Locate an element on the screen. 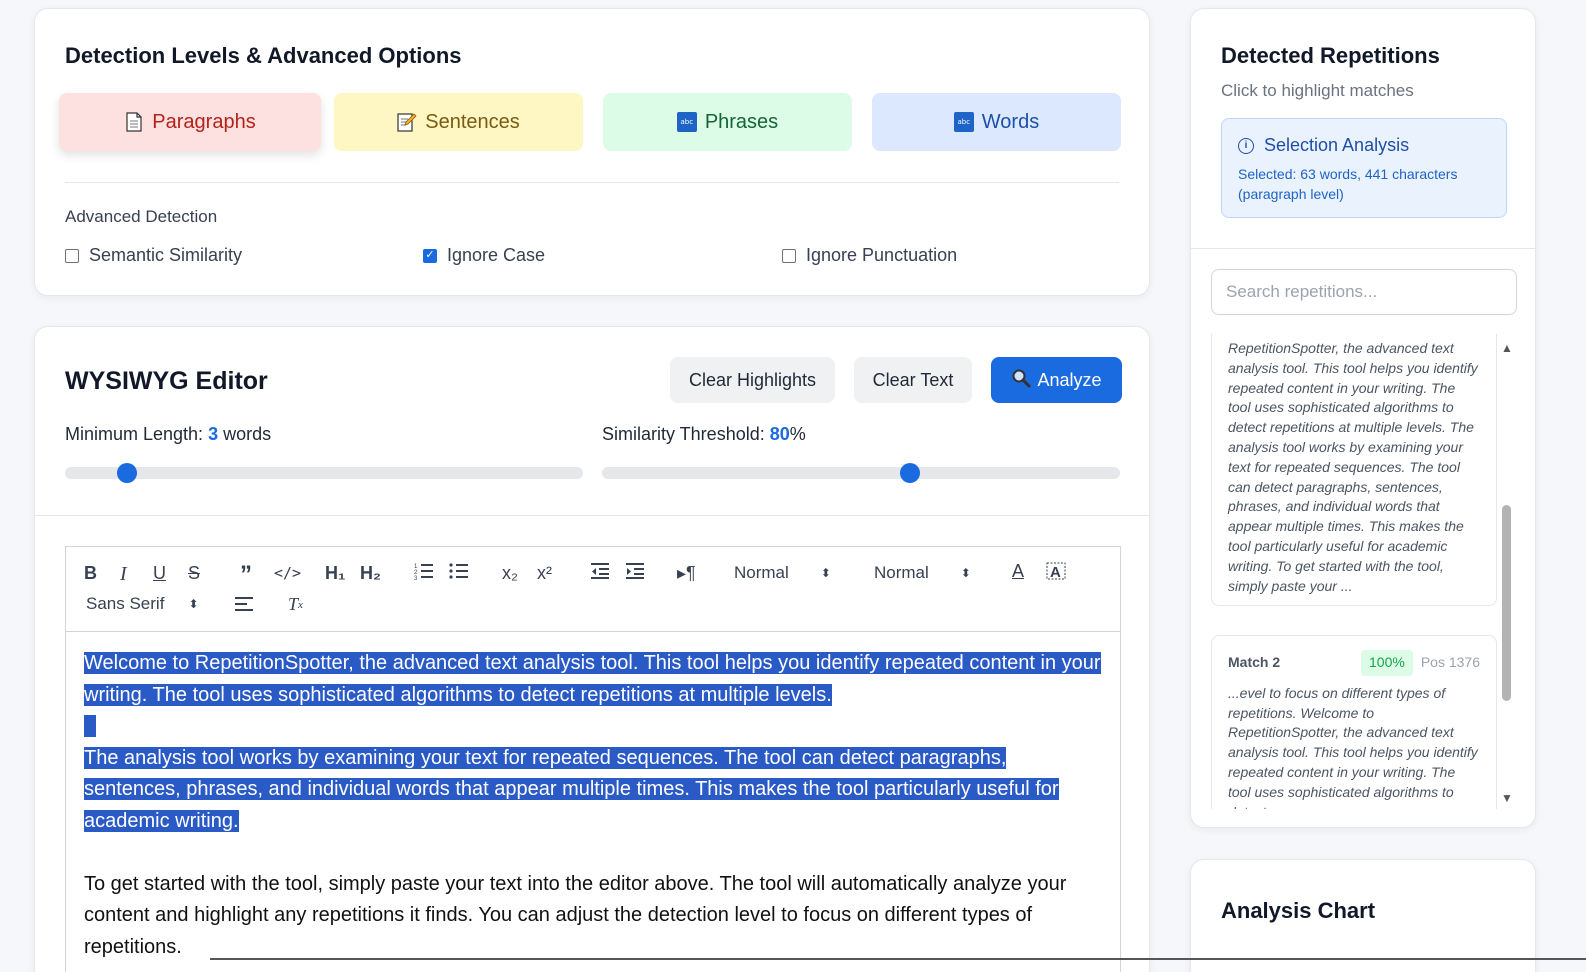 The height and width of the screenshot is (972, 1586). blockquote-icon: ” is located at coordinates (246, 575).